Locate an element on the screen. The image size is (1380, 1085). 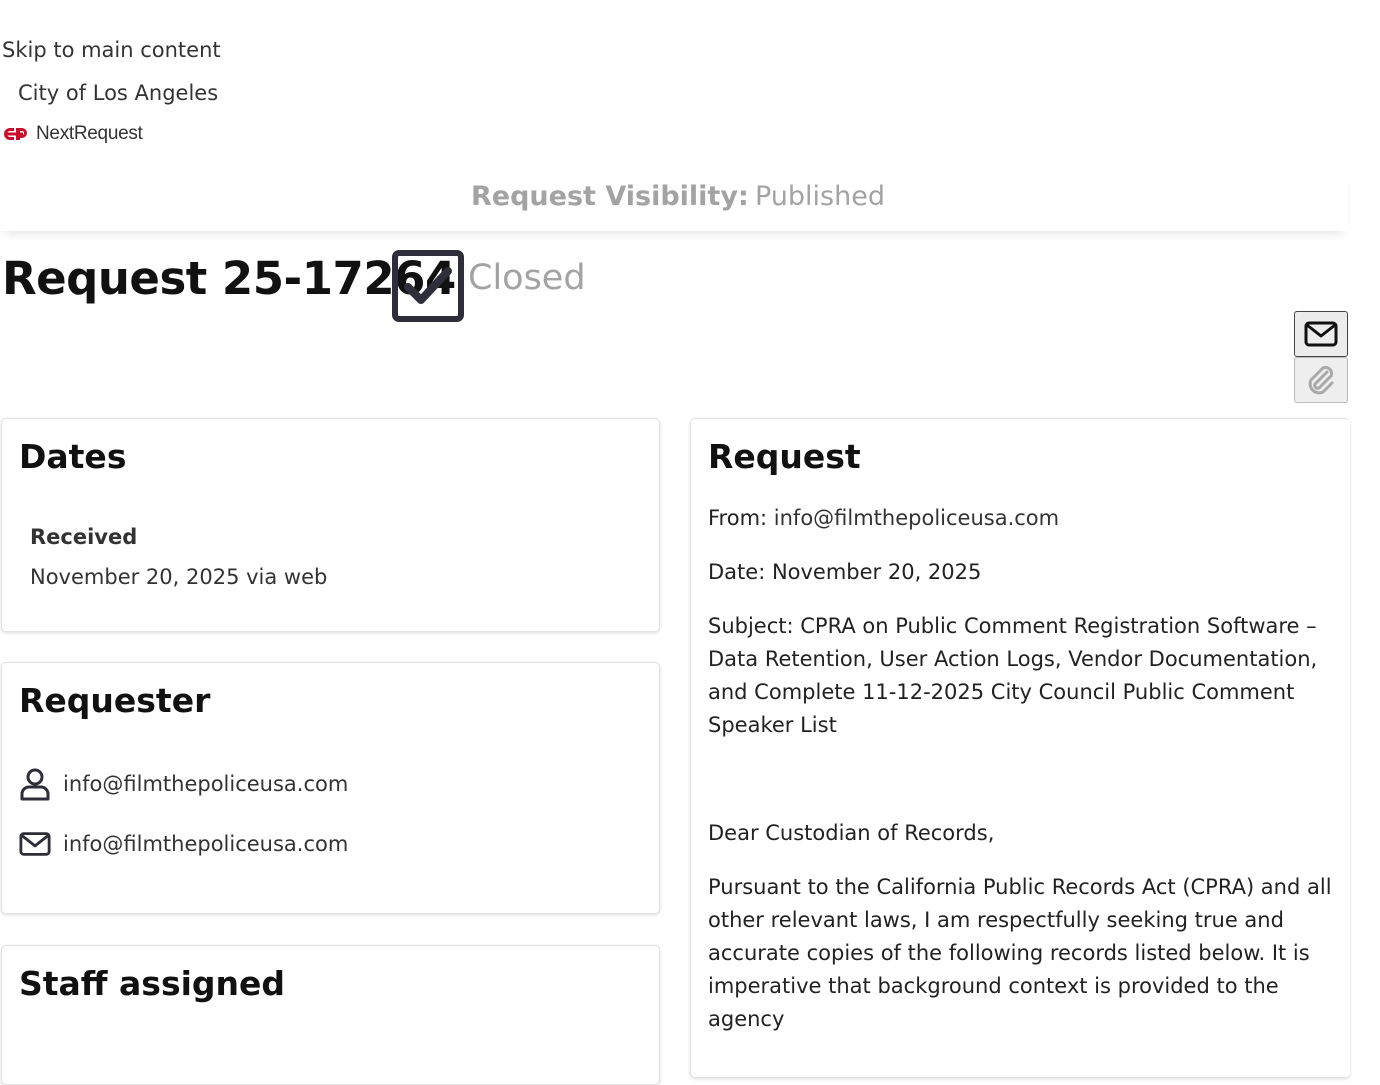
from-label: From: is located at coordinates (741, 518).